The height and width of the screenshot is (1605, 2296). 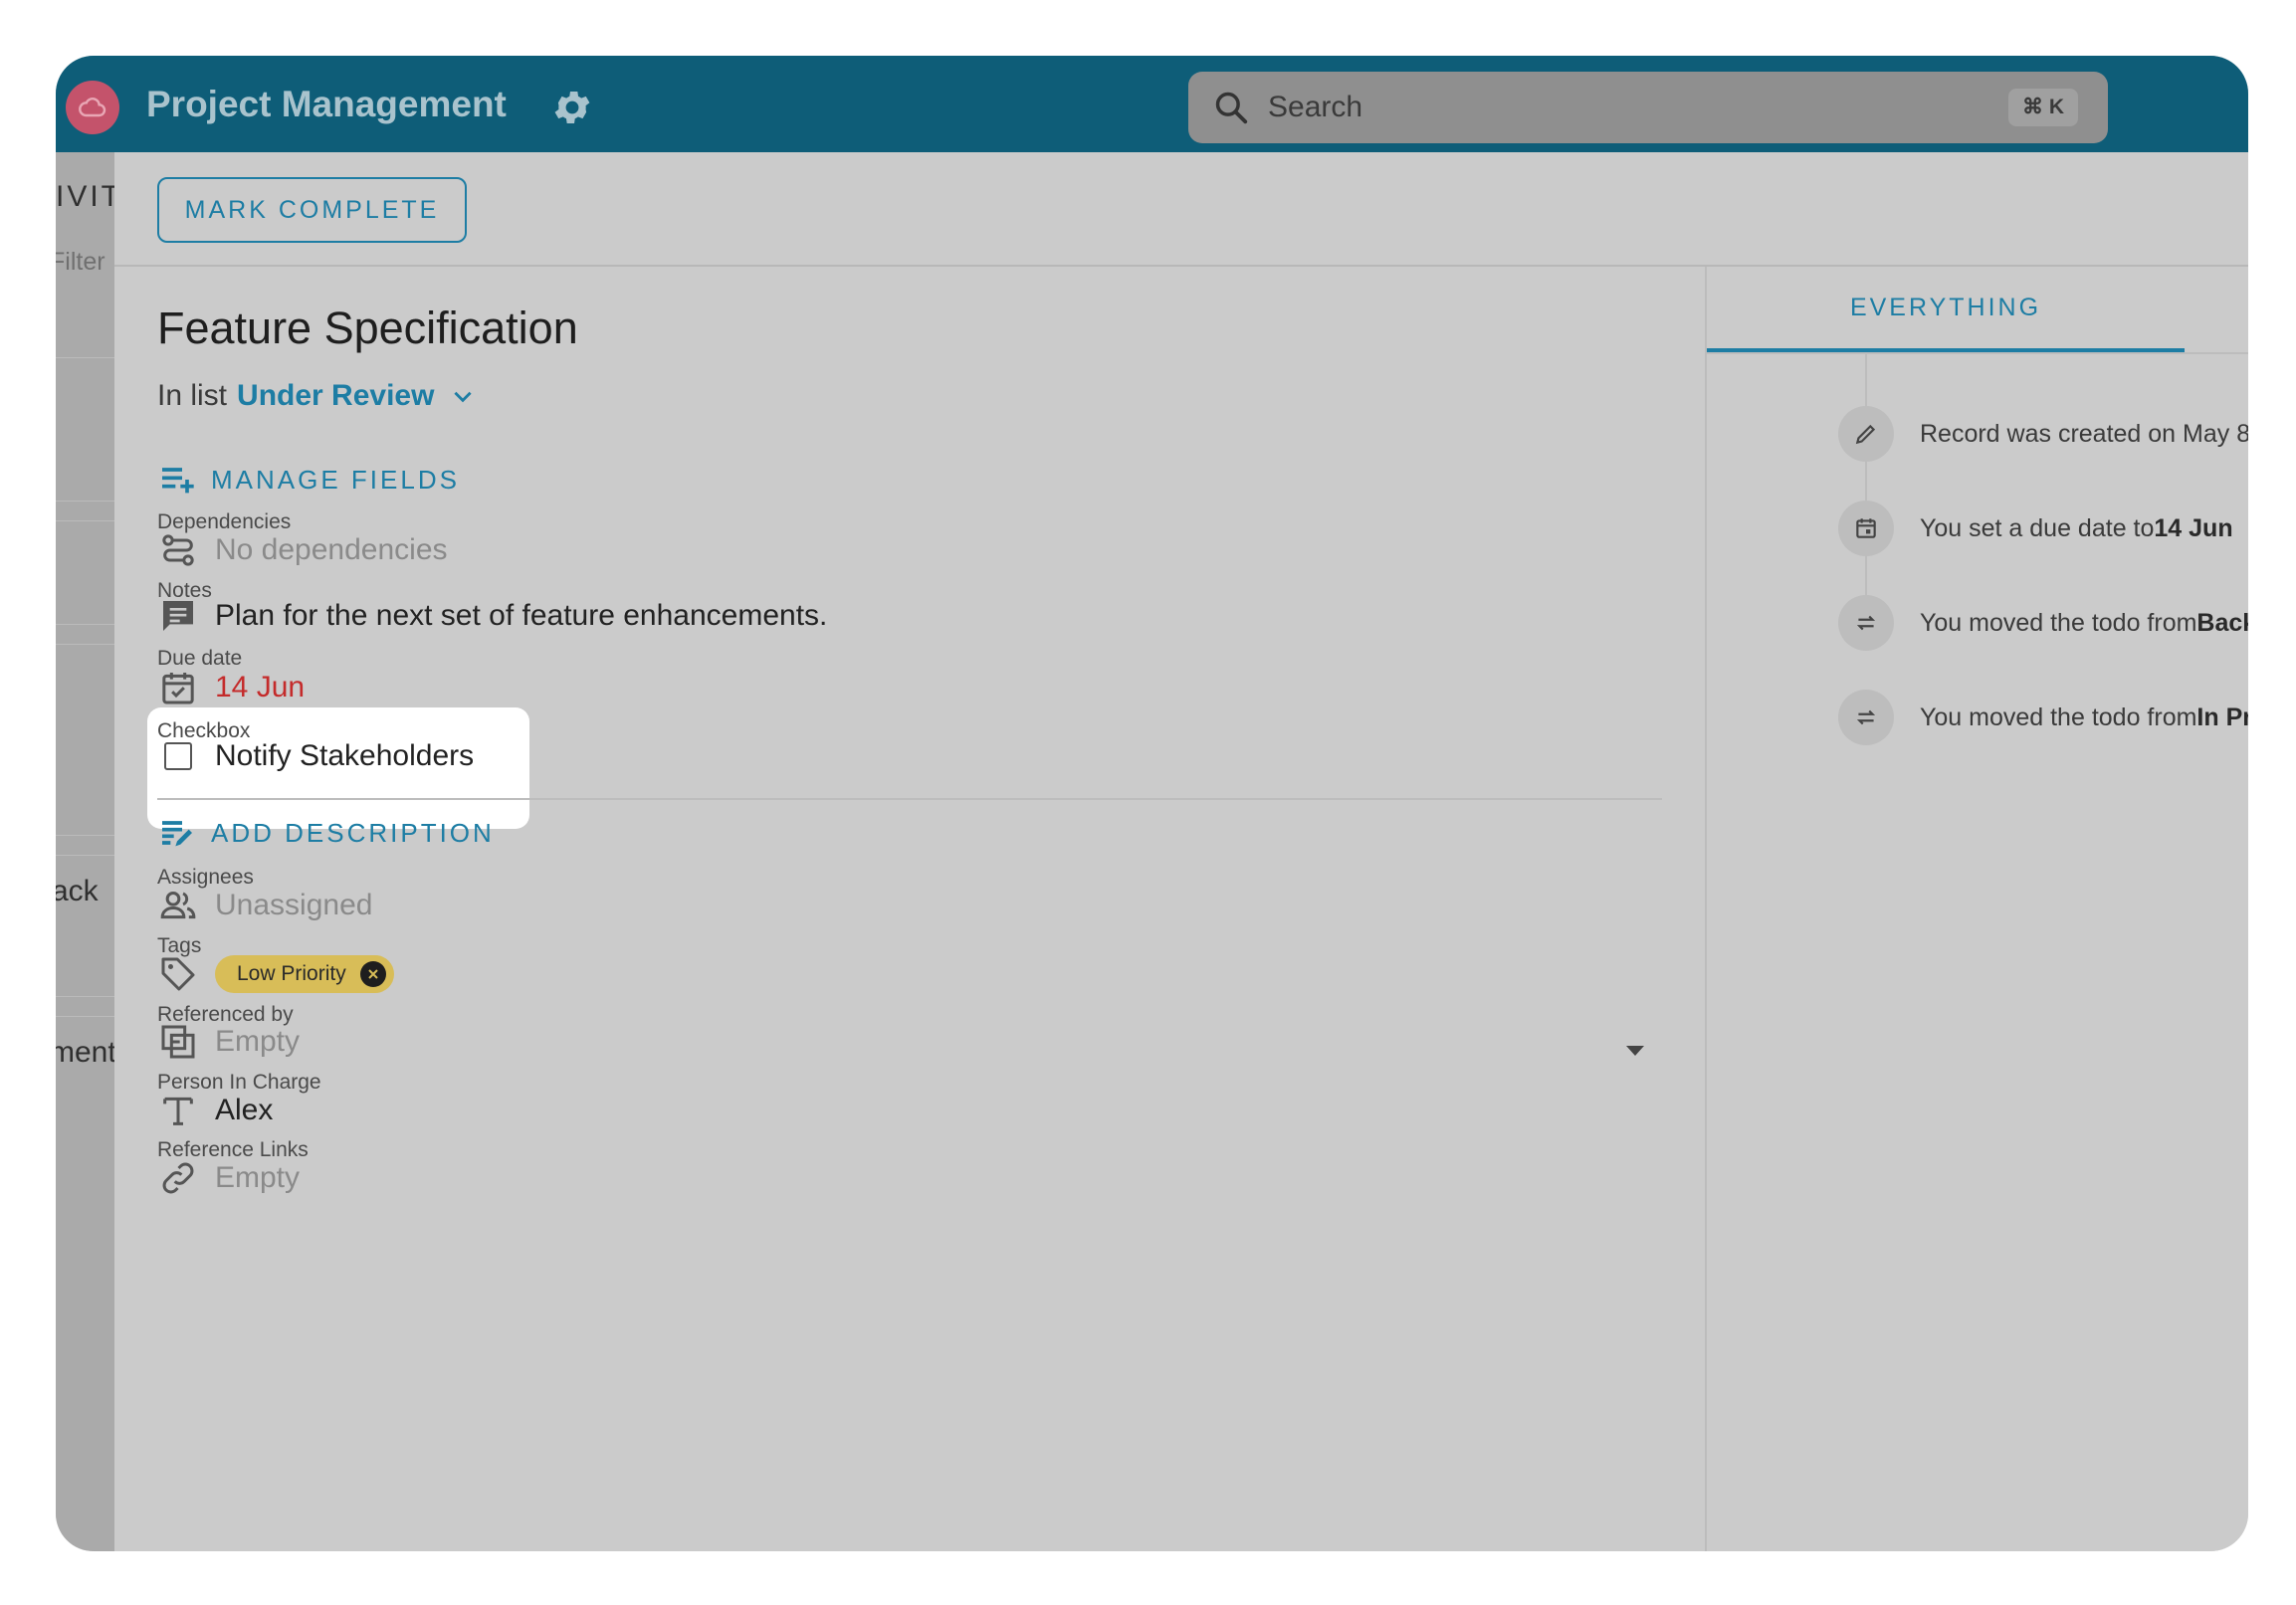 I want to click on tag-chip: Low Priority, so click(x=304, y=974).